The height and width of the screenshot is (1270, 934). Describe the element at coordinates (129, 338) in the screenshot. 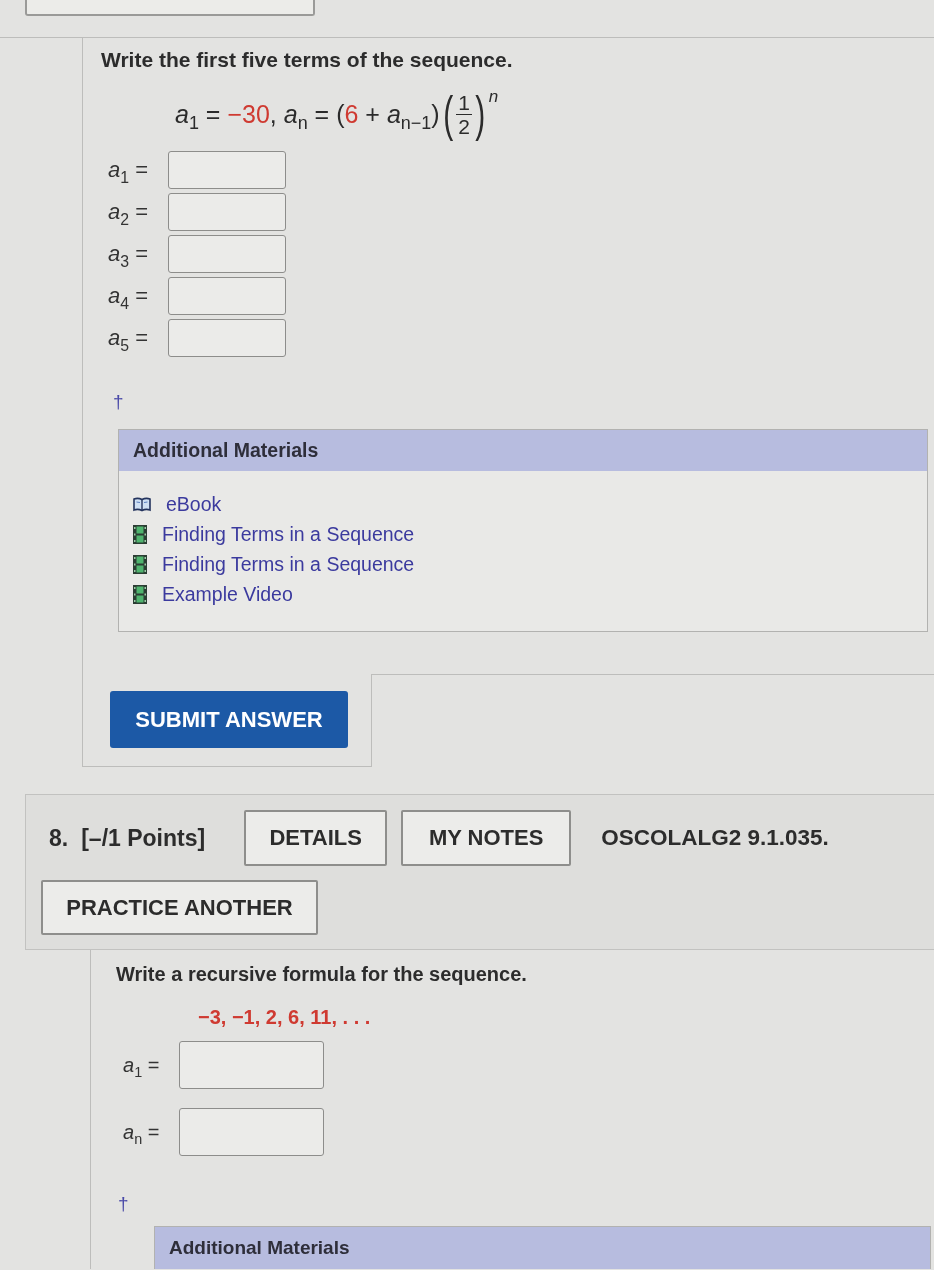

I see `term-label: a$_{5}$ =` at that location.